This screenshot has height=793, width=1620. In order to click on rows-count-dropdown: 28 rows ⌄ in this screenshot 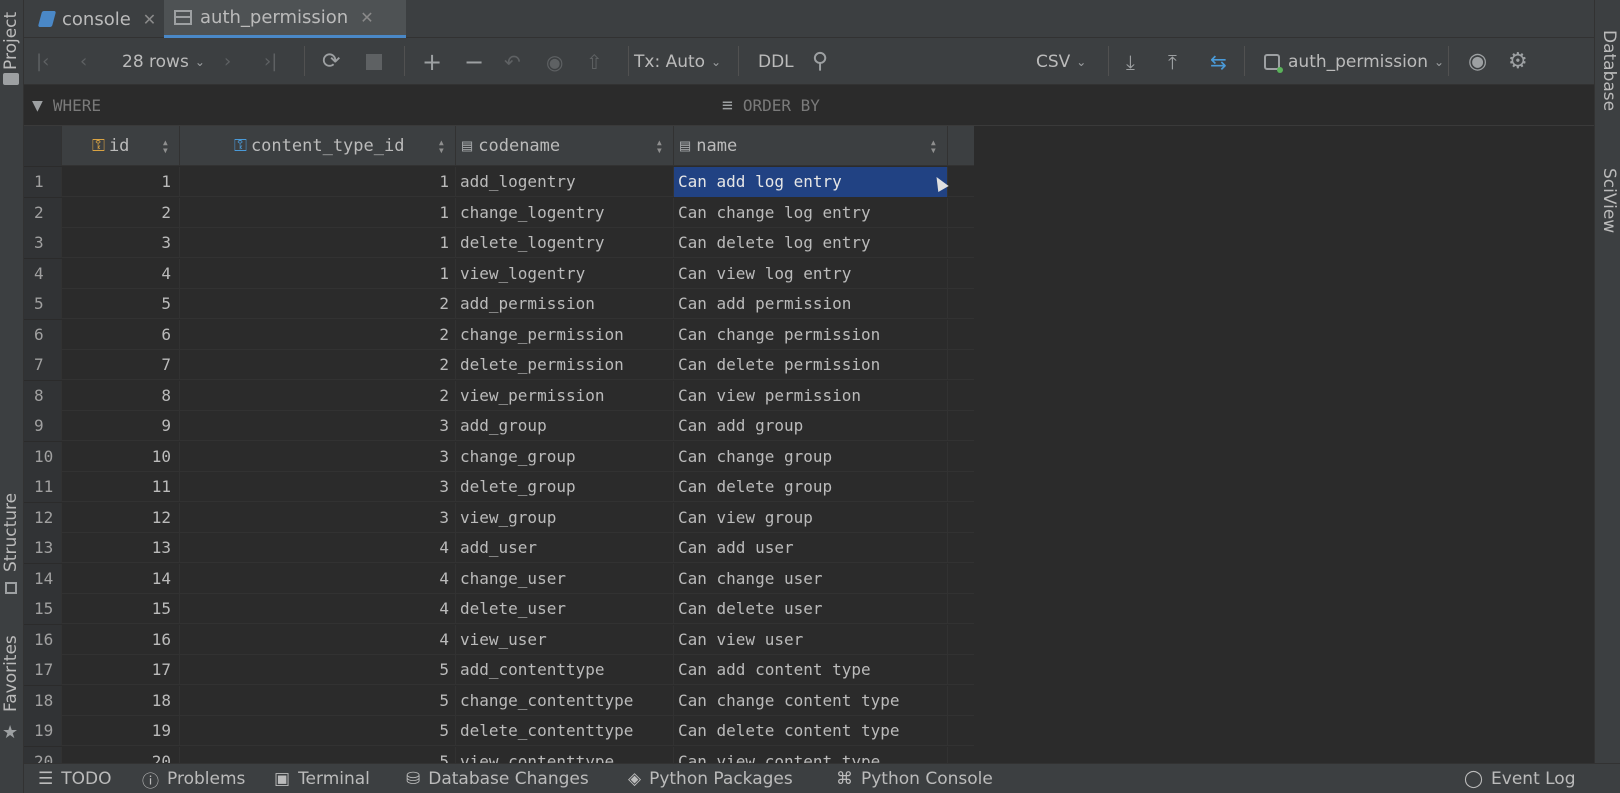, I will do `click(163, 61)`.